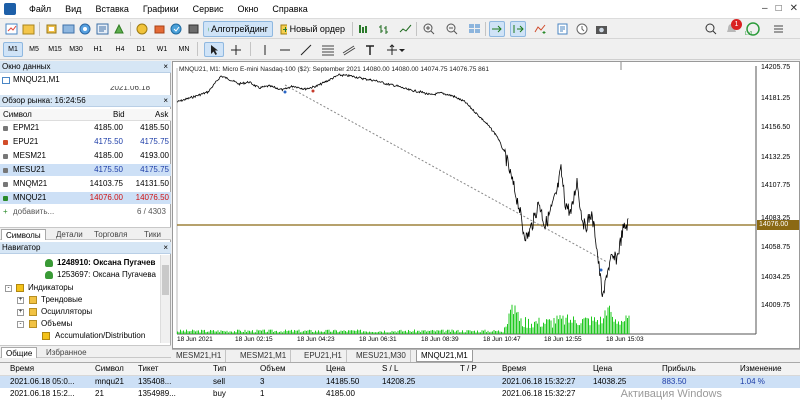 This screenshot has width=800, height=400. Describe the element at coordinates (381, 356) in the screenshot. I see `chart-tab-mesu21-m30: MESU21,M30` at that location.